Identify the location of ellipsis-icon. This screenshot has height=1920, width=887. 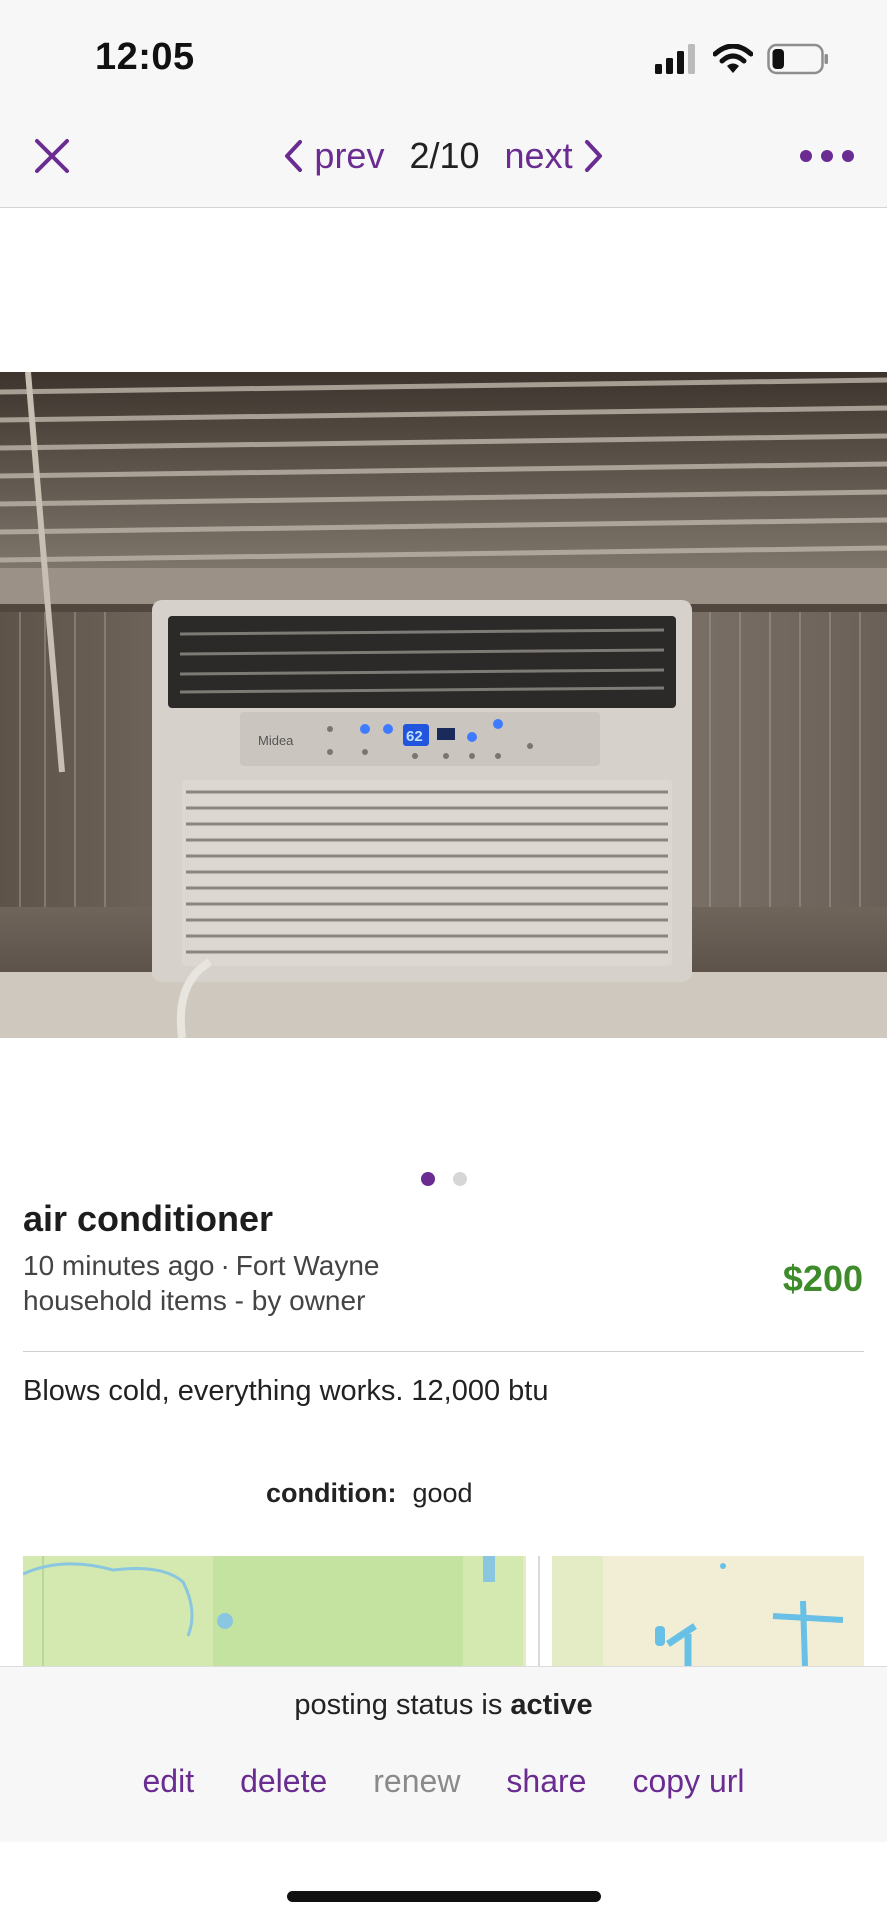
(827, 156).